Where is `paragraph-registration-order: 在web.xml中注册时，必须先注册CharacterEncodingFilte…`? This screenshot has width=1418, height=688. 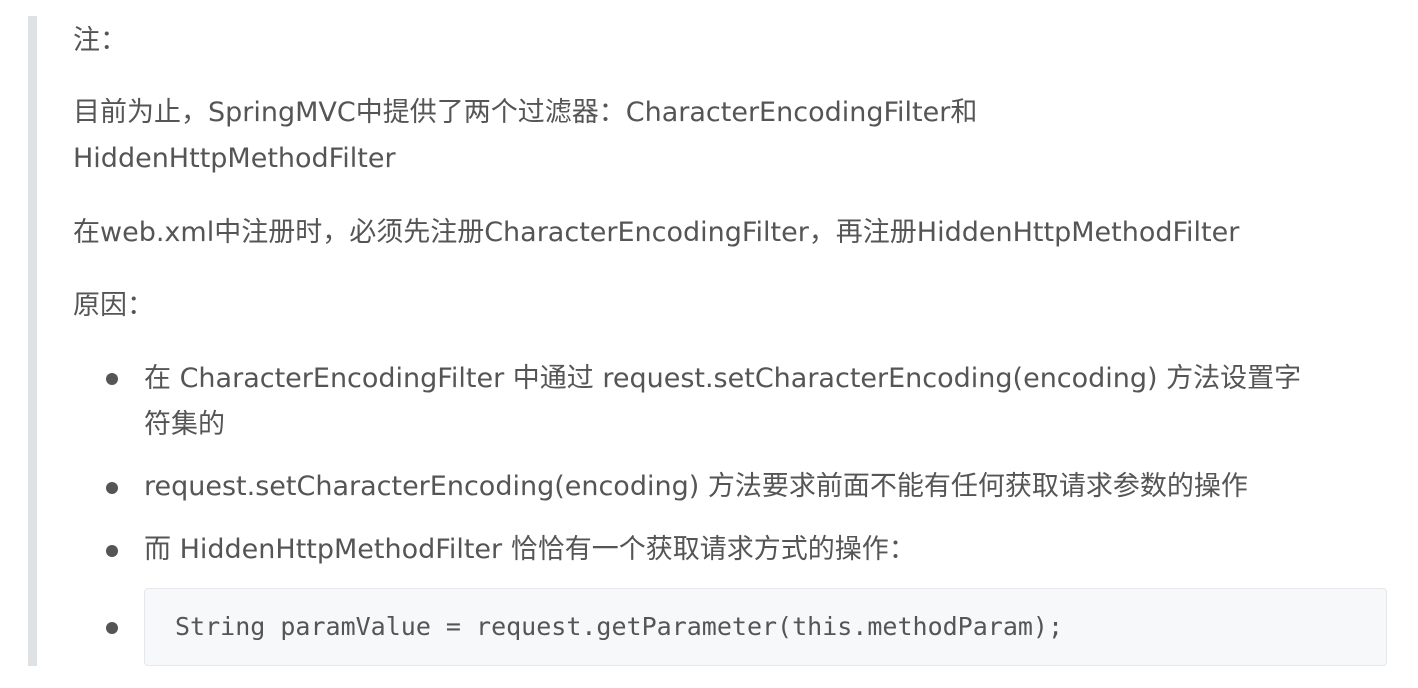 paragraph-registration-order: 在web.xml中注册时，必须先注册CharacterEncodingFilte… is located at coordinates (656, 232).